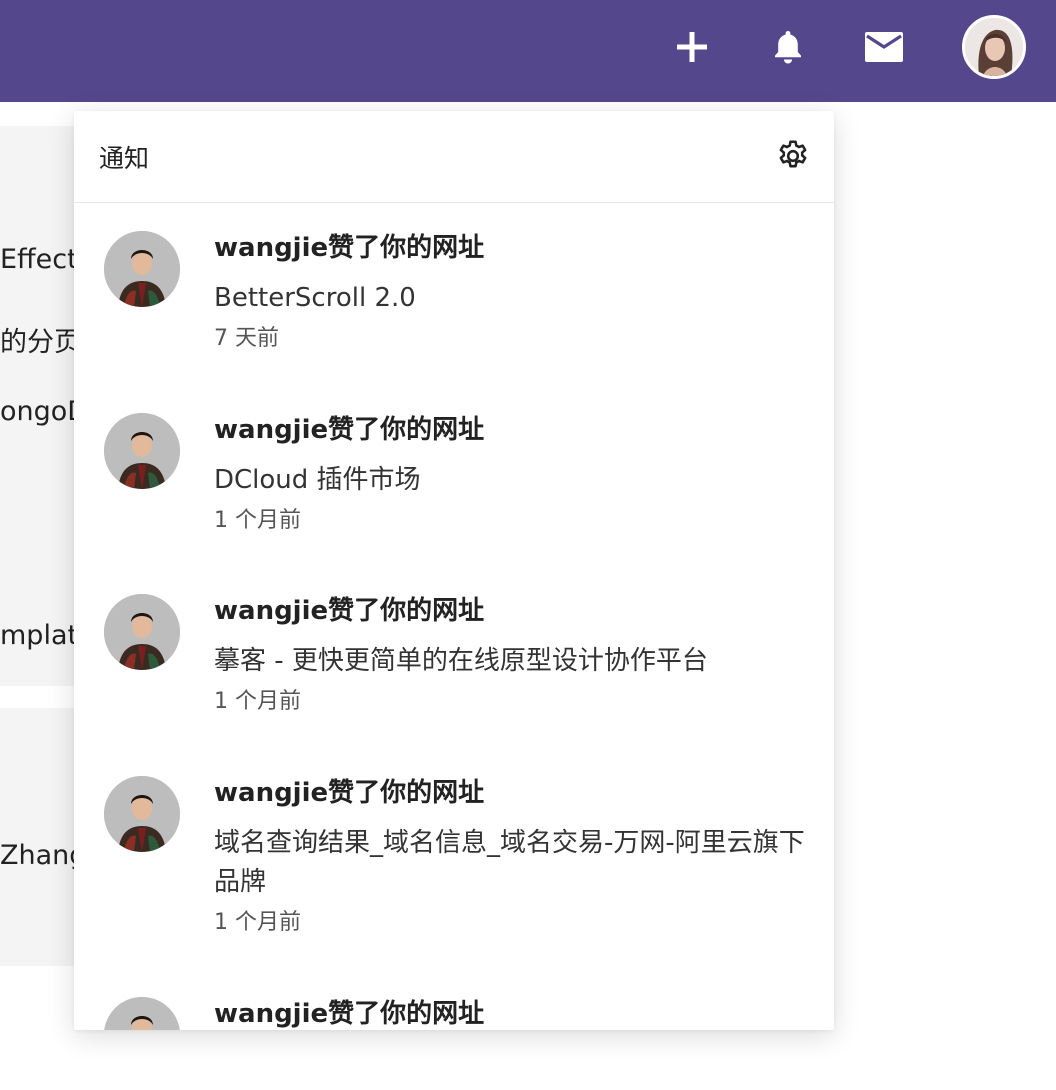 The height and width of the screenshot is (1090, 1056). Describe the element at coordinates (528, 51) in the screenshot. I see `top-navbar` at that location.